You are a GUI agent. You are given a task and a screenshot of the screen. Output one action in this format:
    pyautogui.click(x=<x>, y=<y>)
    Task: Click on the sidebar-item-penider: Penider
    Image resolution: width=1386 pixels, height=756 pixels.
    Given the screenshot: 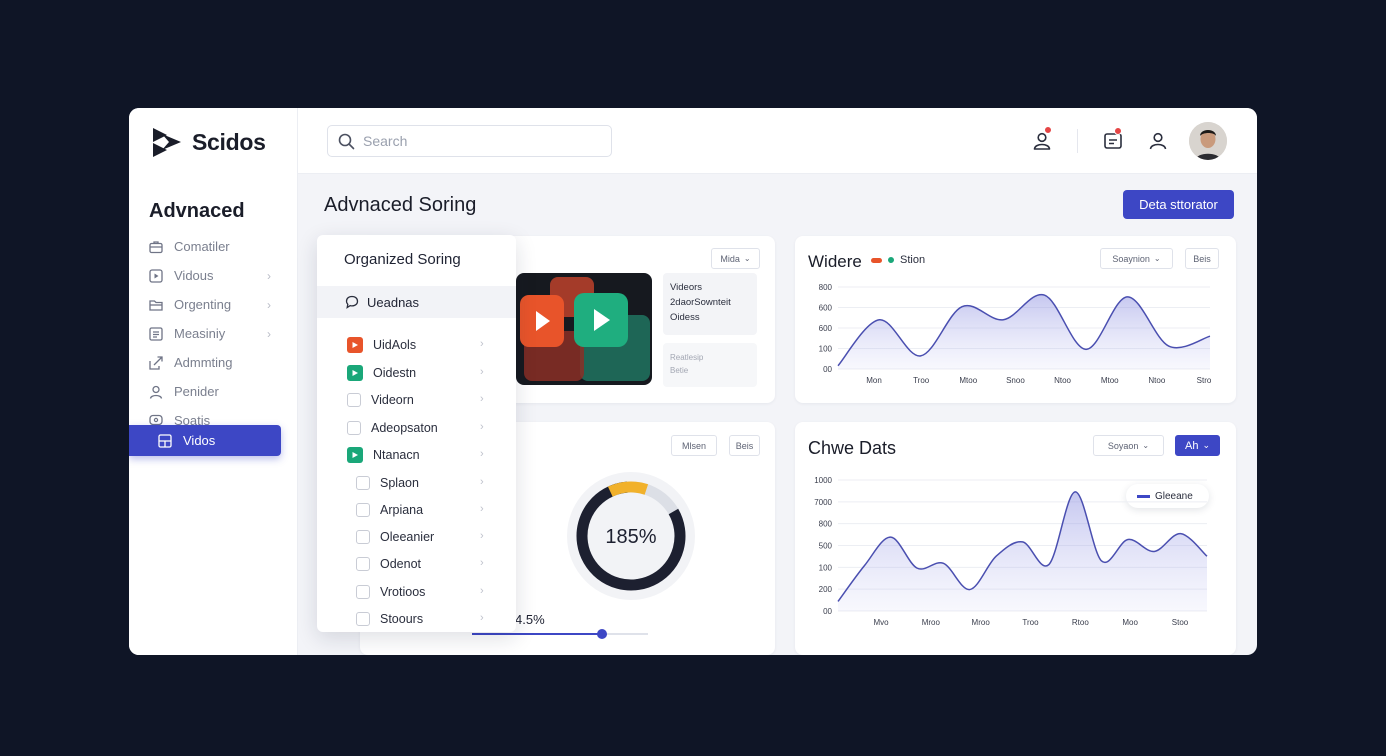 What is the action you would take?
    pyautogui.click(x=213, y=391)
    